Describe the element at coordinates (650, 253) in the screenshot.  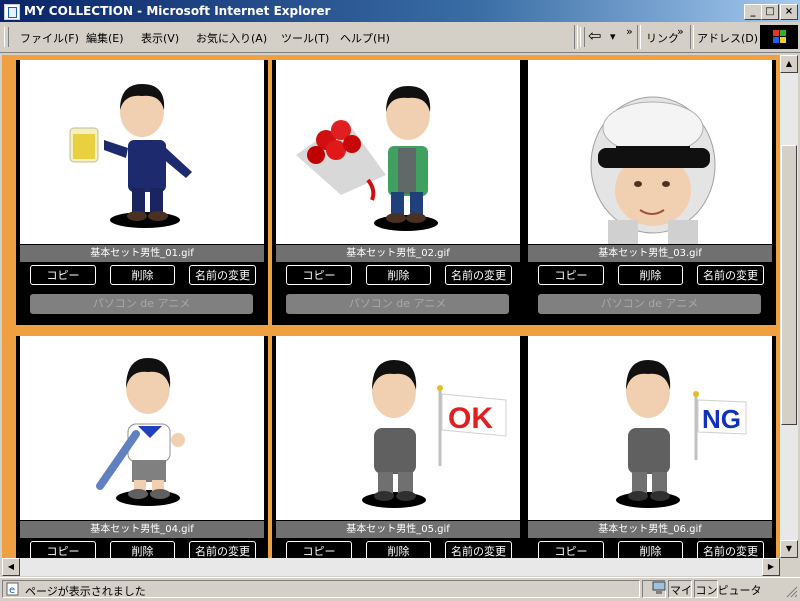
I see `card-filename: 基本セット男性_03.gif` at that location.